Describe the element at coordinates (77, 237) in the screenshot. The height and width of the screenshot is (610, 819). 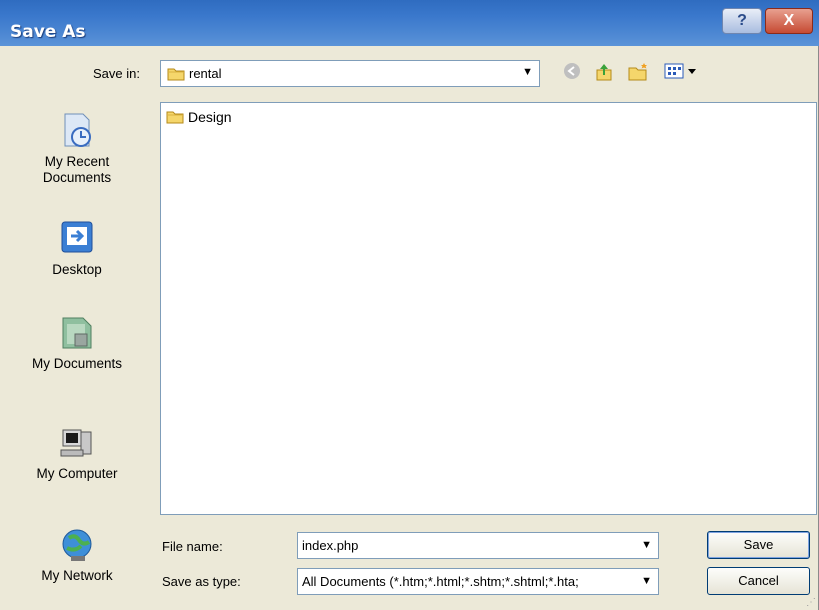
I see `desktop-icon` at that location.